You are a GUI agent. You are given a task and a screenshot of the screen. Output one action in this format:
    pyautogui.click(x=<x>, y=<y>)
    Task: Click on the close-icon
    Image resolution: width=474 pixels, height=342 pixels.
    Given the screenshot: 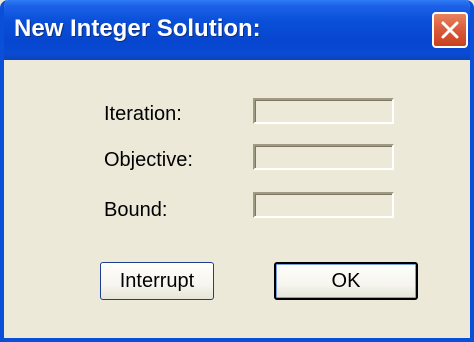 What is the action you would take?
    pyautogui.click(x=450, y=30)
    